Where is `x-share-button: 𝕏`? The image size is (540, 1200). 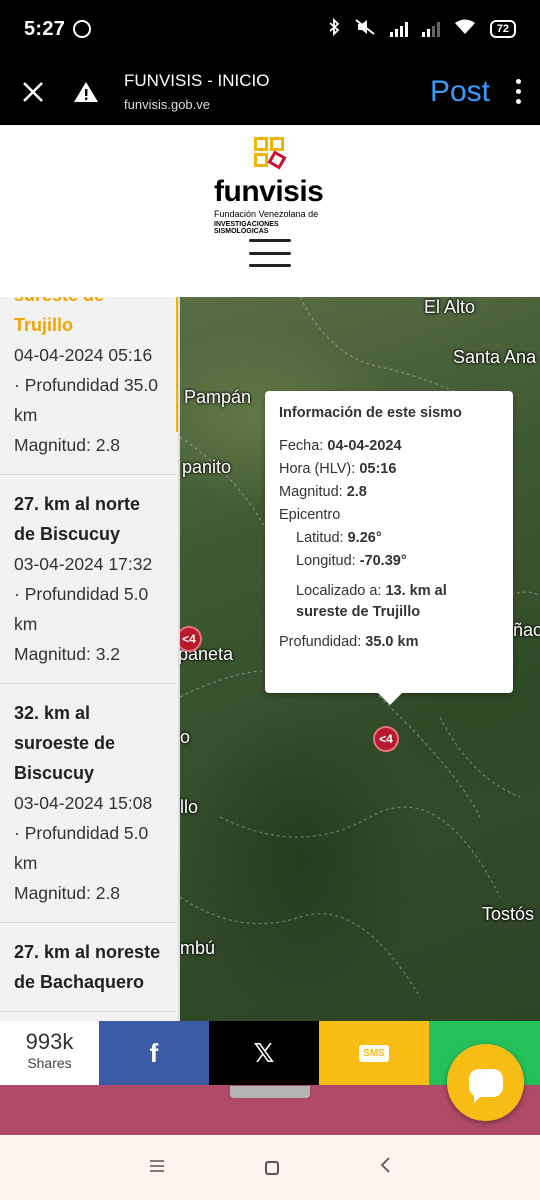 x-share-button: 𝕏 is located at coordinates (264, 1053).